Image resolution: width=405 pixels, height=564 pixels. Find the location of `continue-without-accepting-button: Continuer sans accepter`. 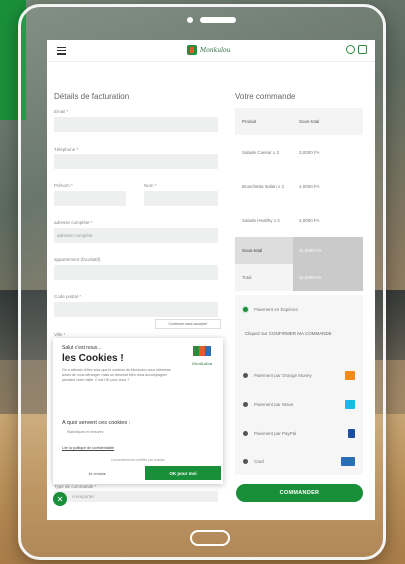

continue-without-accepting-button: Continuer sans accepter is located at coordinates (188, 324).